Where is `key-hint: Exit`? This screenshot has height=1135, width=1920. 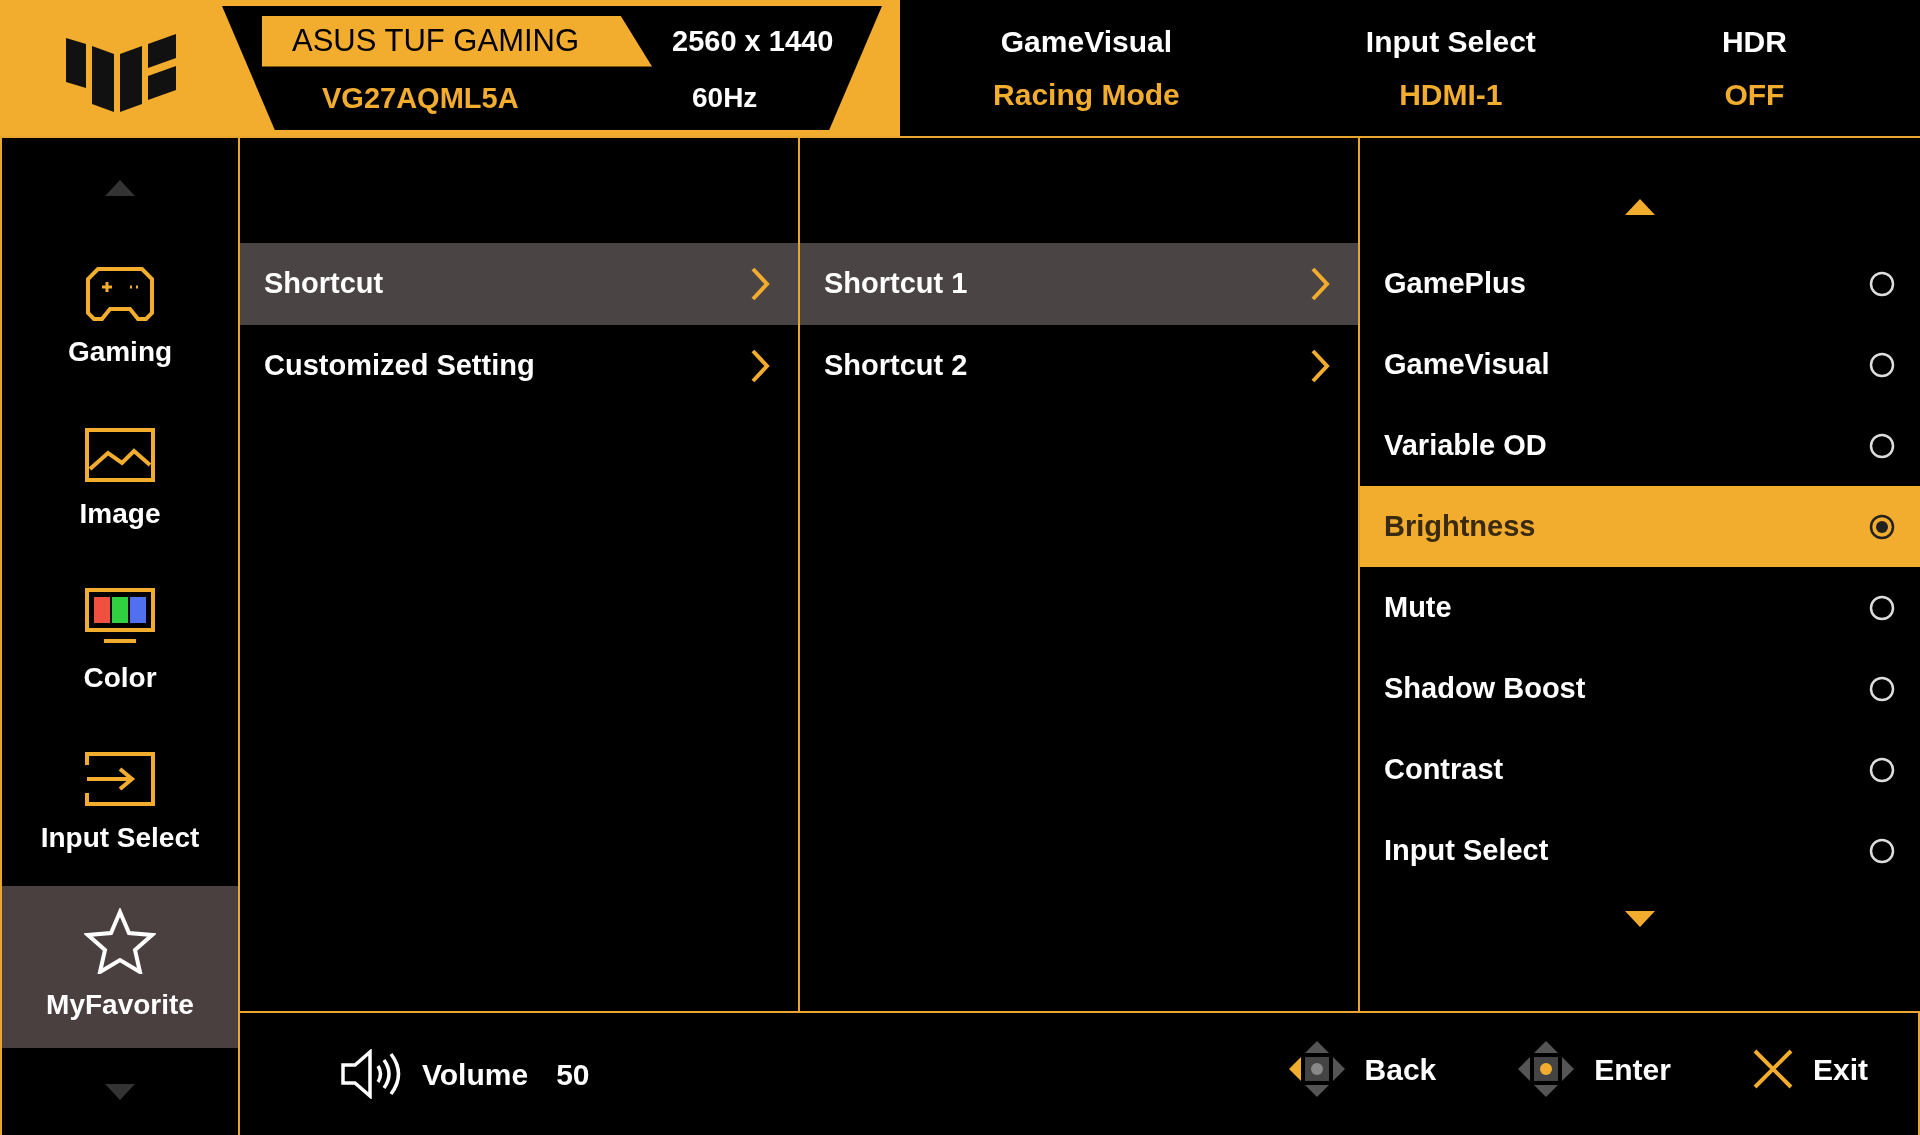
key-hint: Exit is located at coordinates (1840, 1069).